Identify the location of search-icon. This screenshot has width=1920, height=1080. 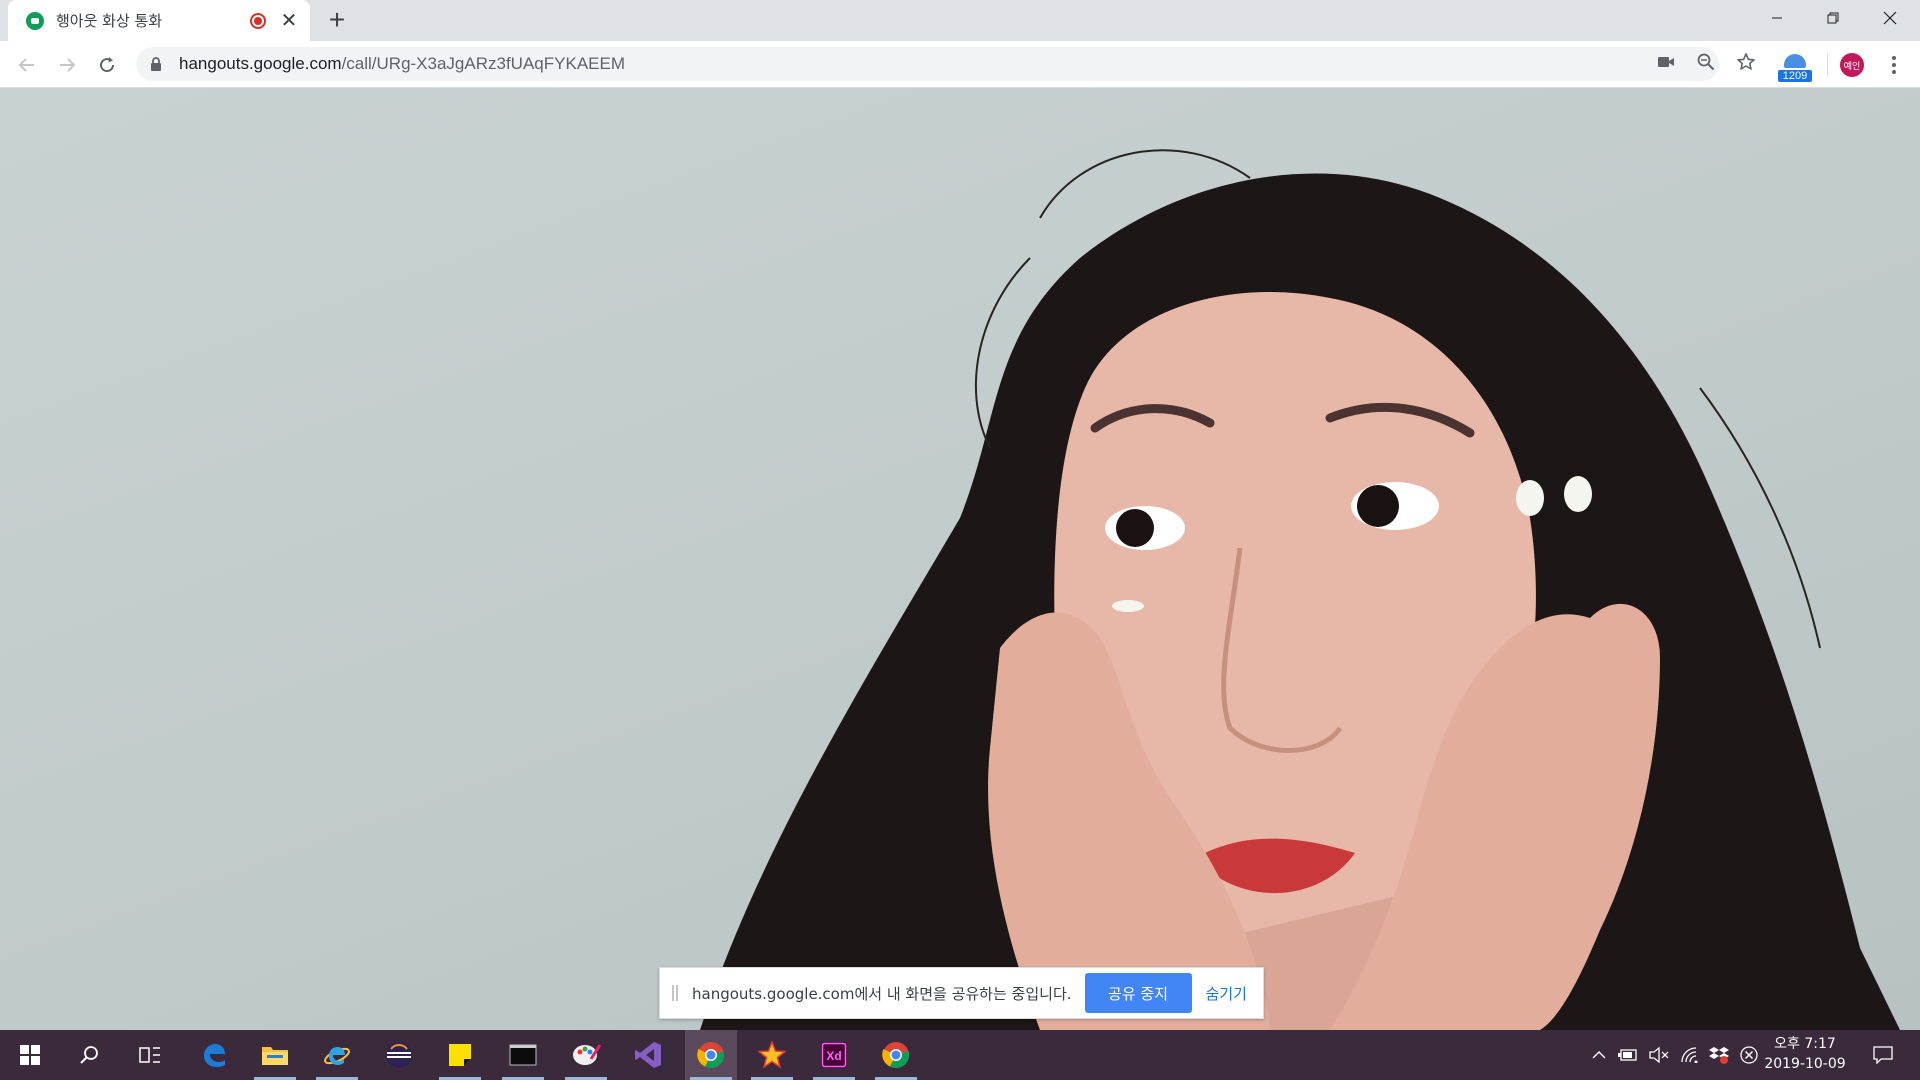
(89, 1055).